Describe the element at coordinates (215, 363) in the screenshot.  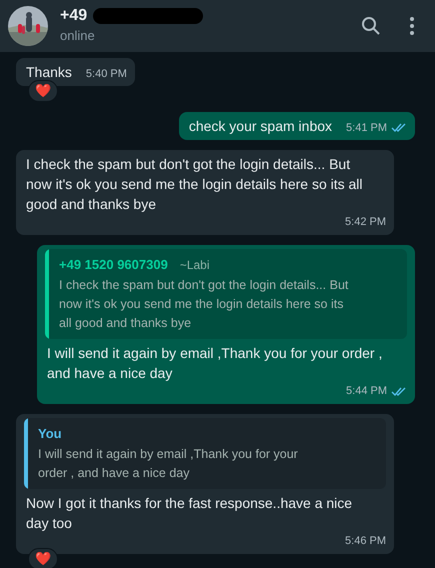
I see `message-text: I will send it again by email ,Thank you for your order , and have a nice day` at that location.